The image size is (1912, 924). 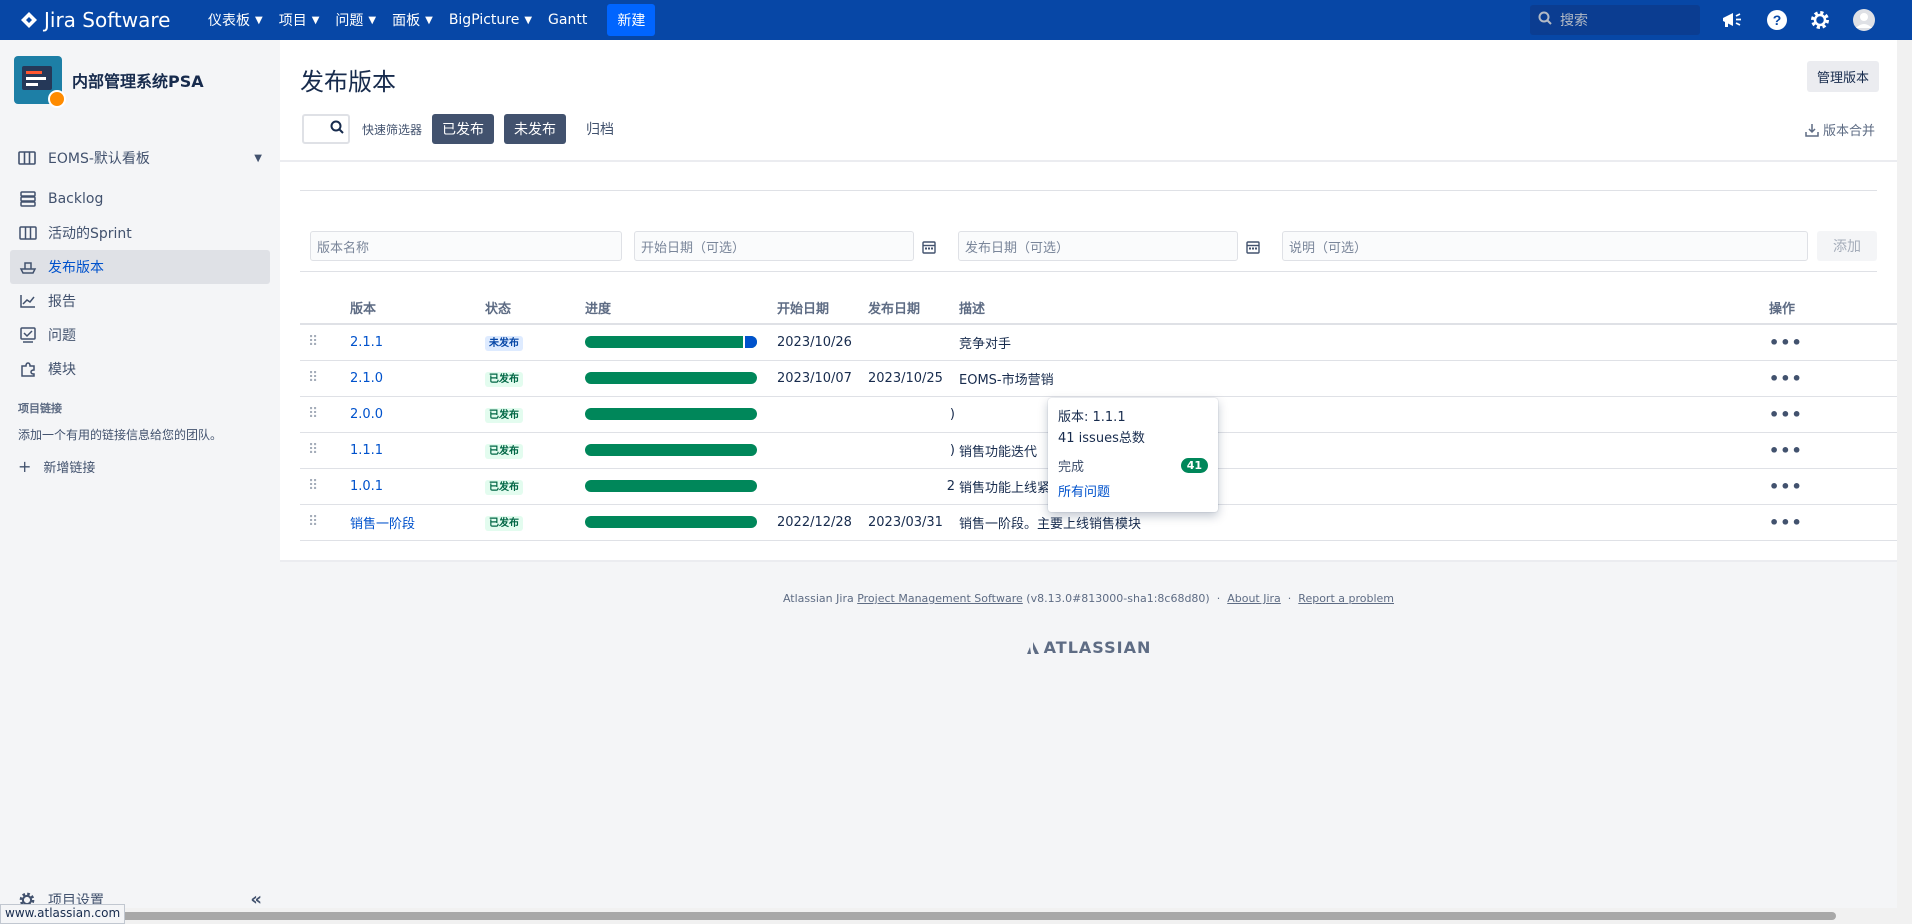 I want to click on nav-projects: 项目 ▼, so click(x=299, y=20).